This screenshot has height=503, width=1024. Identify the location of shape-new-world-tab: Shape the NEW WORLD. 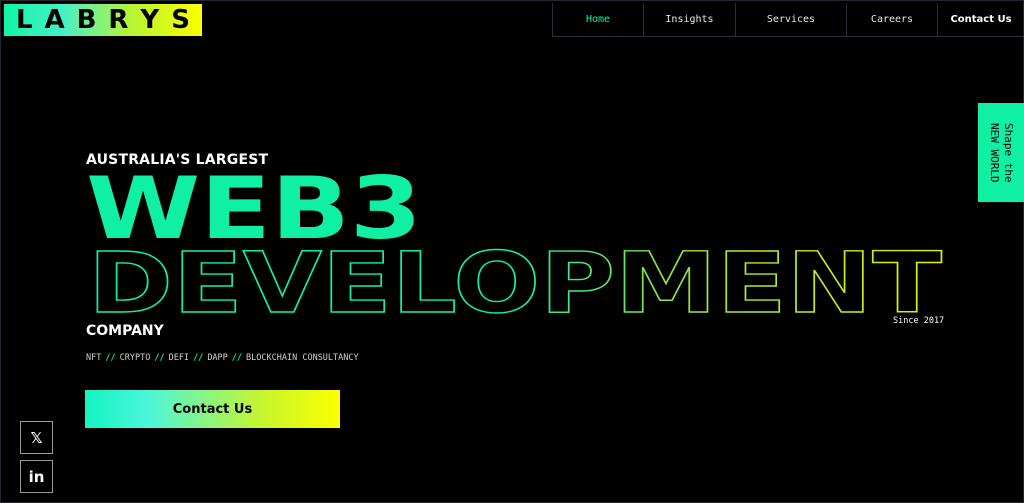
(1001, 152).